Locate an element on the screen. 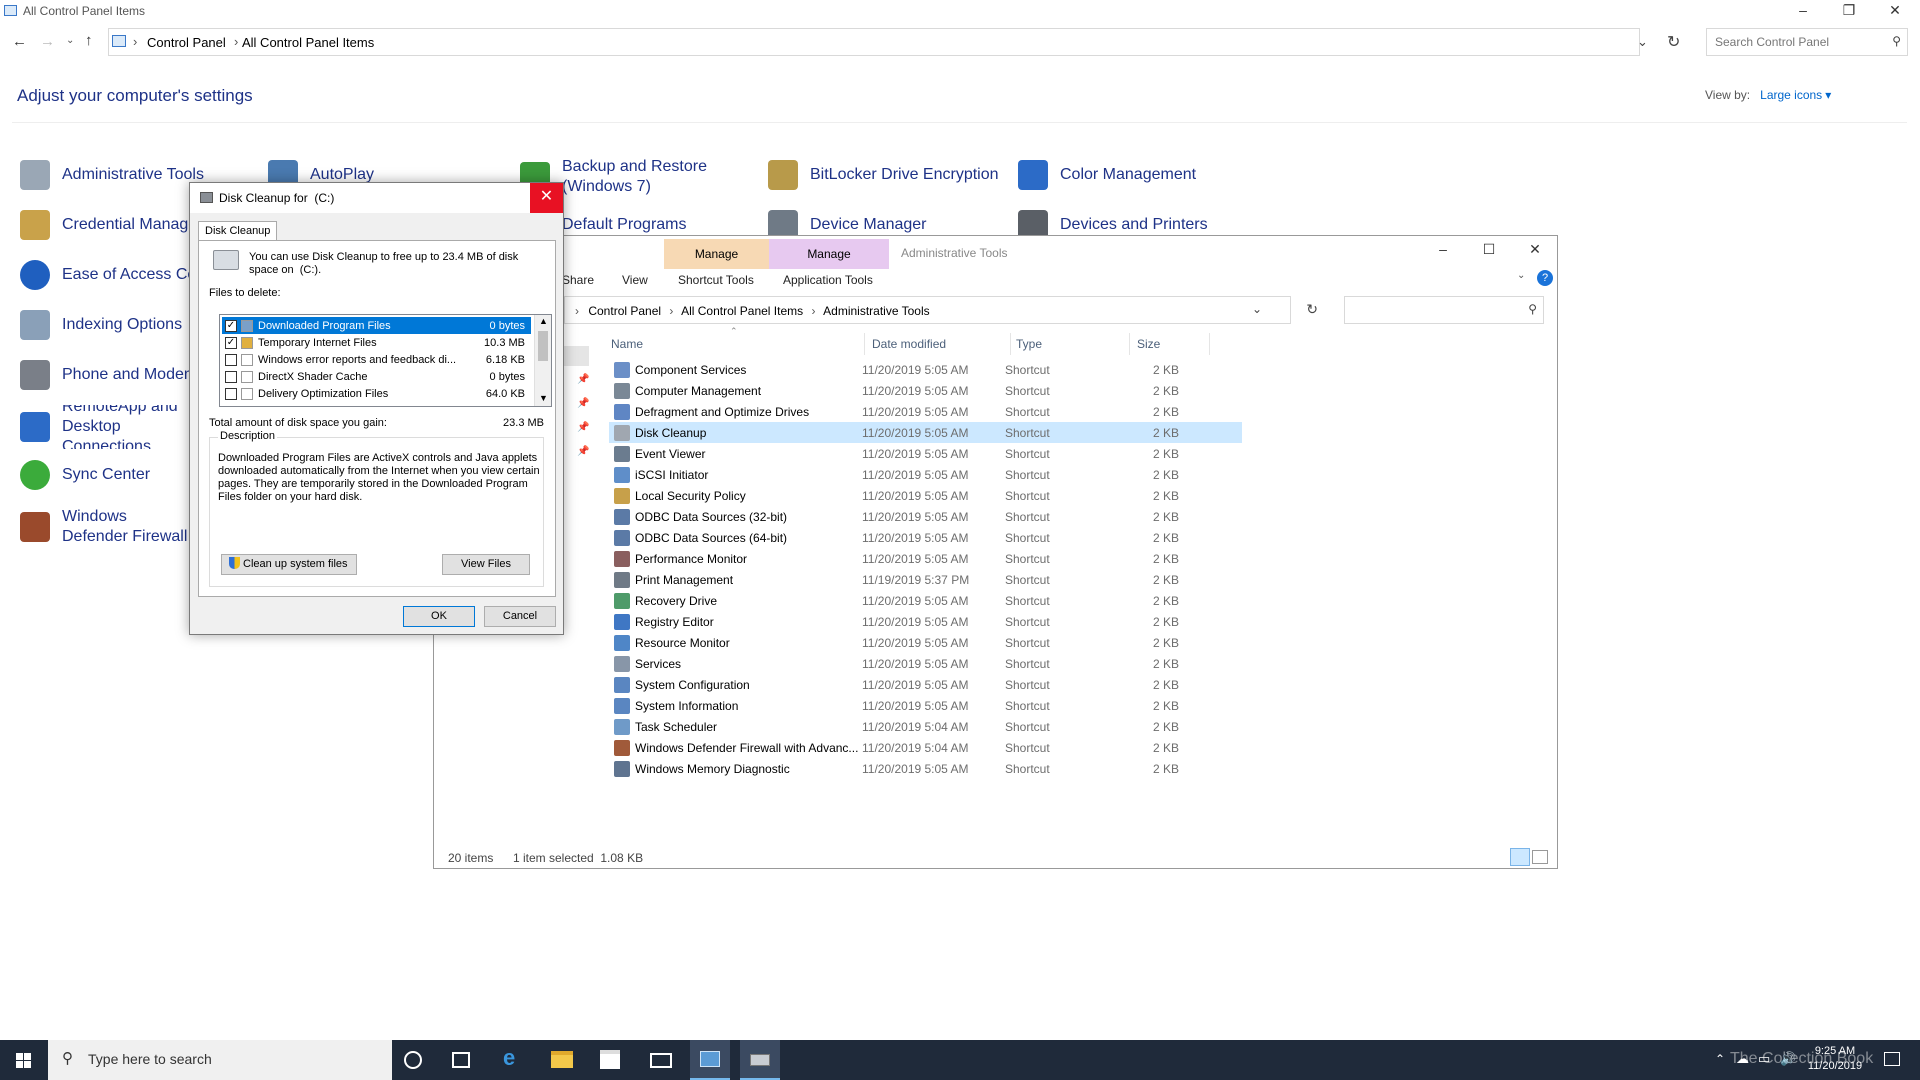  back-button: ← is located at coordinates (19, 41).